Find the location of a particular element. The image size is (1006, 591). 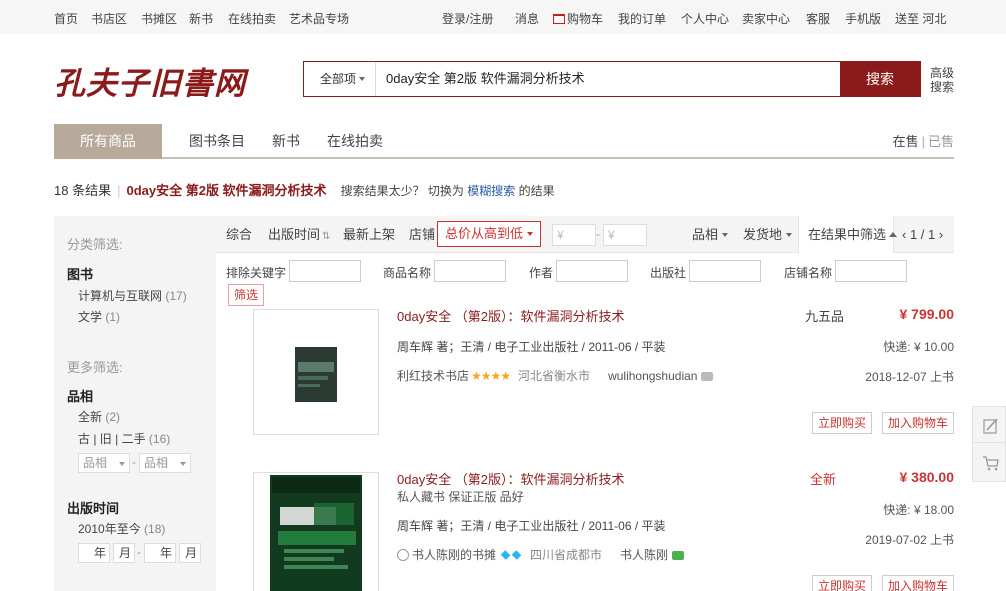

condition-filter-head: 品相 is located at coordinates (80, 396).